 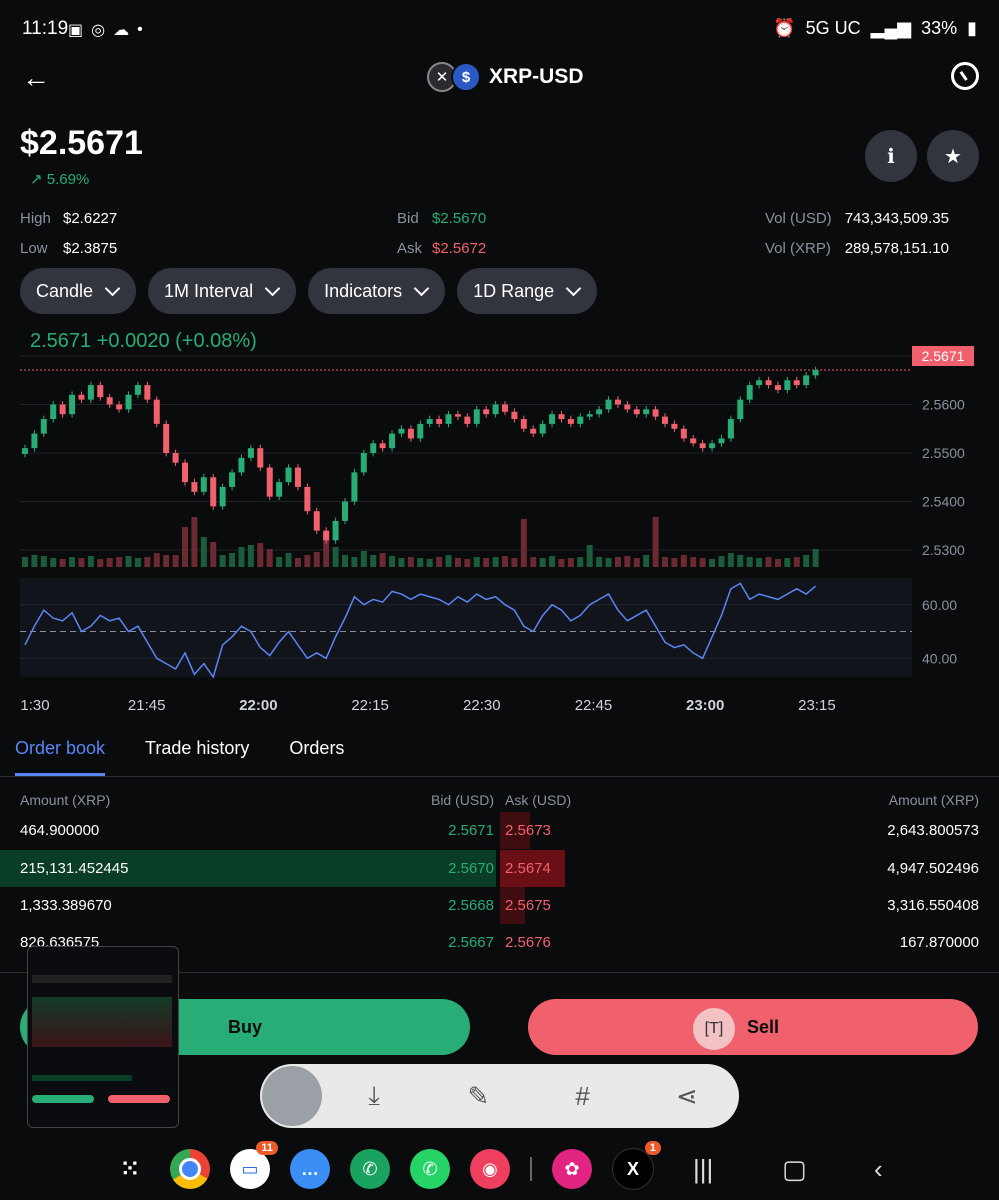 I want to click on recents-icon: |||, so click(x=703, y=1169).